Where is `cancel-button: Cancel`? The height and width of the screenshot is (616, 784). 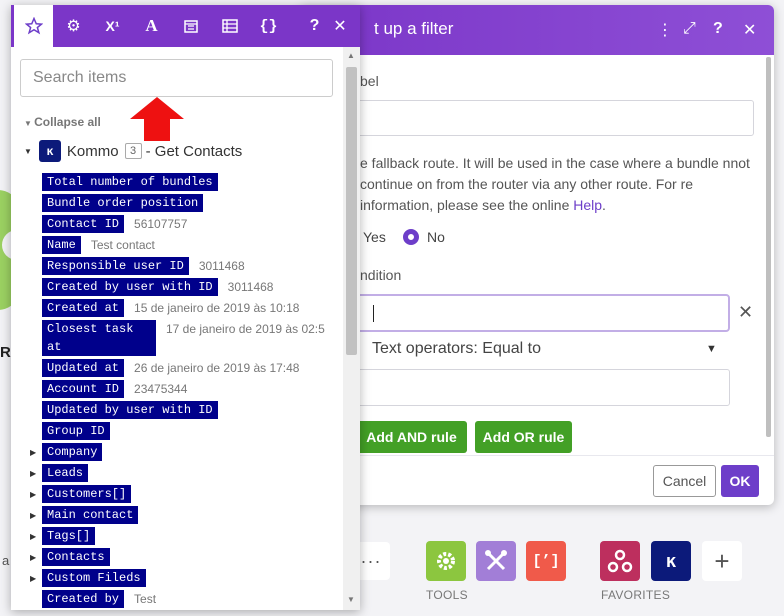 cancel-button: Cancel is located at coordinates (684, 481).